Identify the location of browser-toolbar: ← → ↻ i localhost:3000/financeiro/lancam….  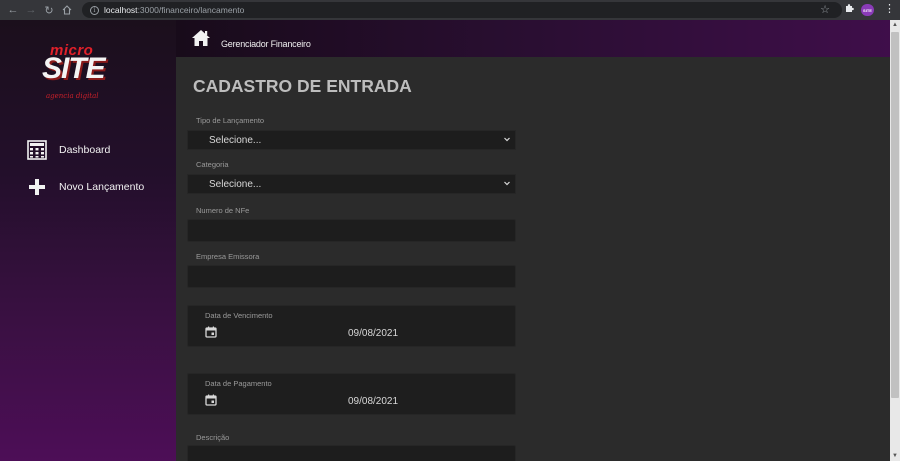
(450, 10).